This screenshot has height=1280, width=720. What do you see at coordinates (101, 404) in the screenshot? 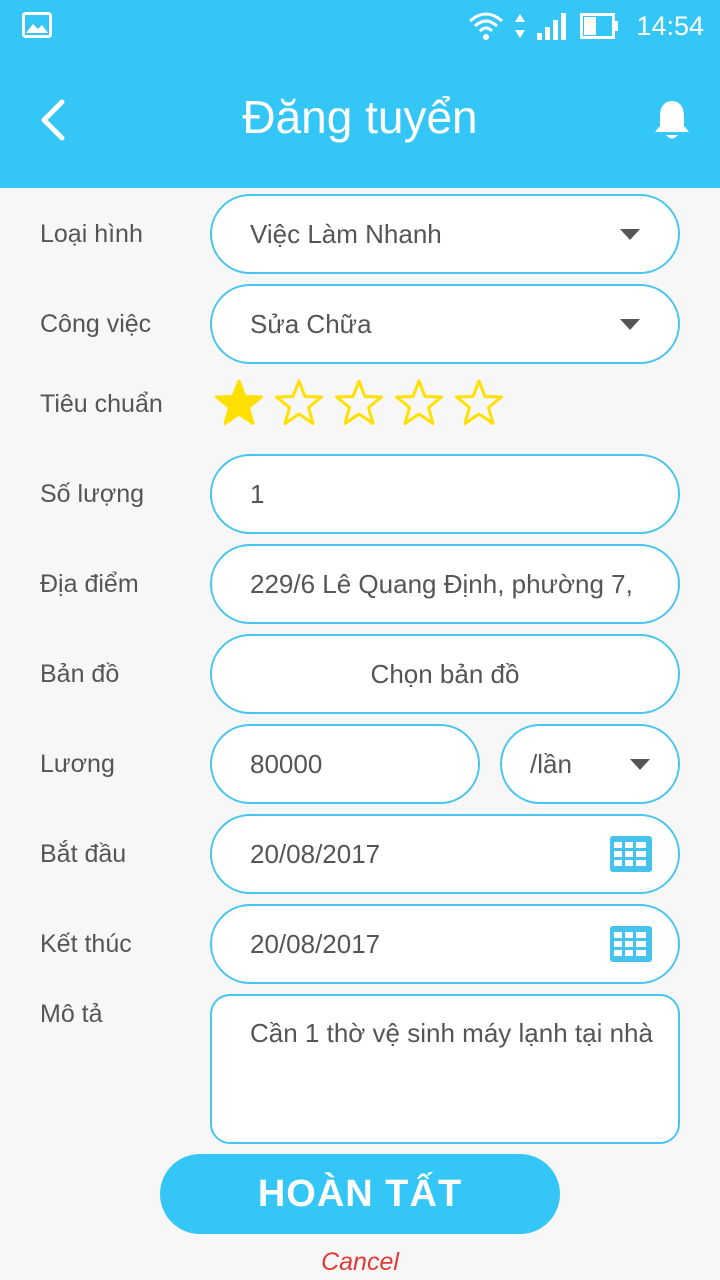
I see `standard-label: Tiêu chuẩn` at bounding box center [101, 404].